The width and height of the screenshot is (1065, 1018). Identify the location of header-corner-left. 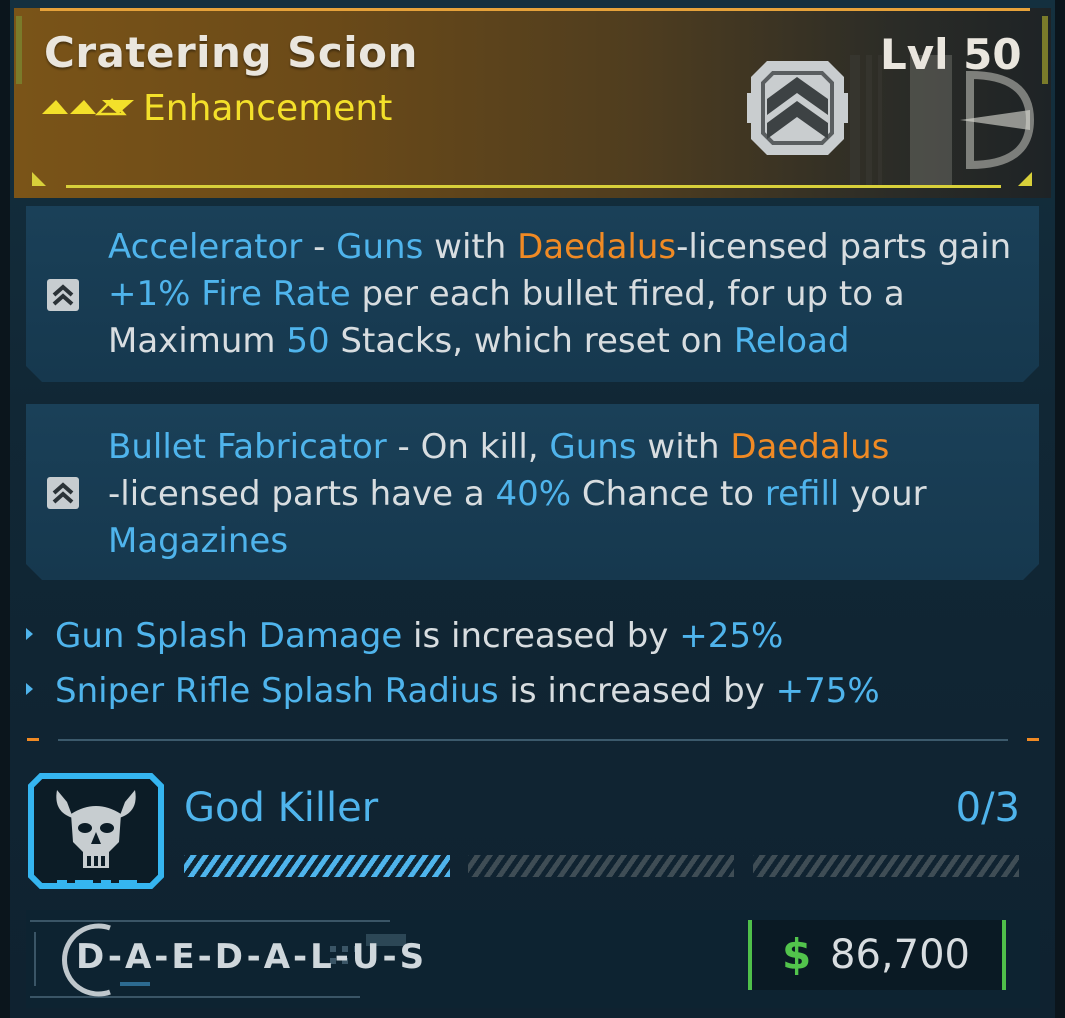
(39, 179).